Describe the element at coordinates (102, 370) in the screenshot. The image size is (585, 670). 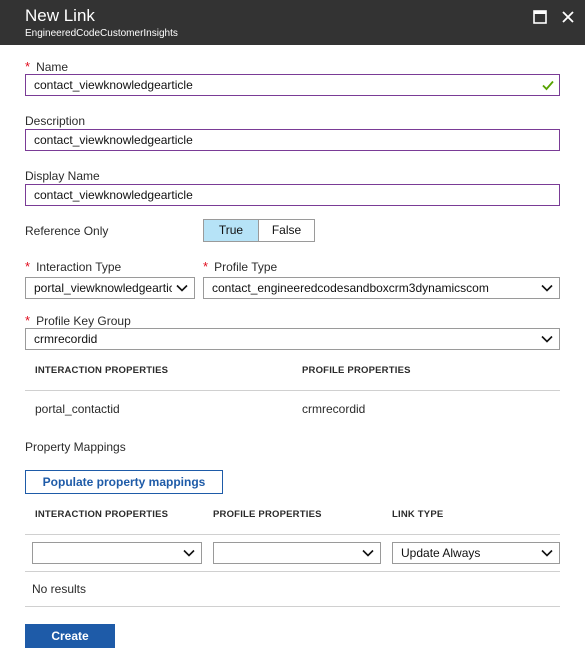
I see `key-table-header-interaction: INTERACTION PROPERTIES` at that location.